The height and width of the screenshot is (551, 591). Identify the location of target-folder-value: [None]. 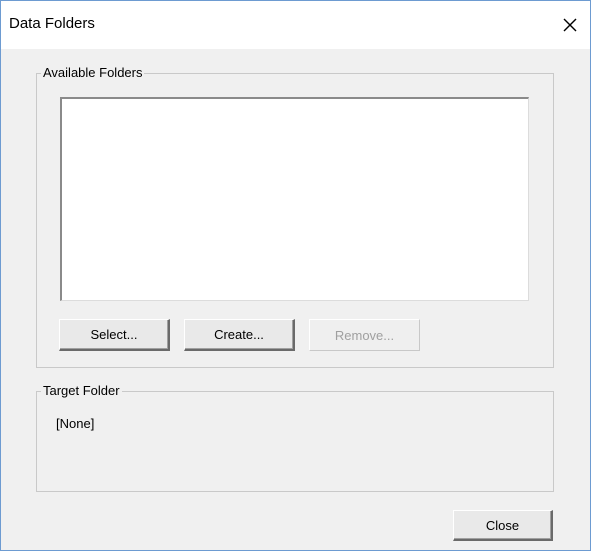
(75, 423).